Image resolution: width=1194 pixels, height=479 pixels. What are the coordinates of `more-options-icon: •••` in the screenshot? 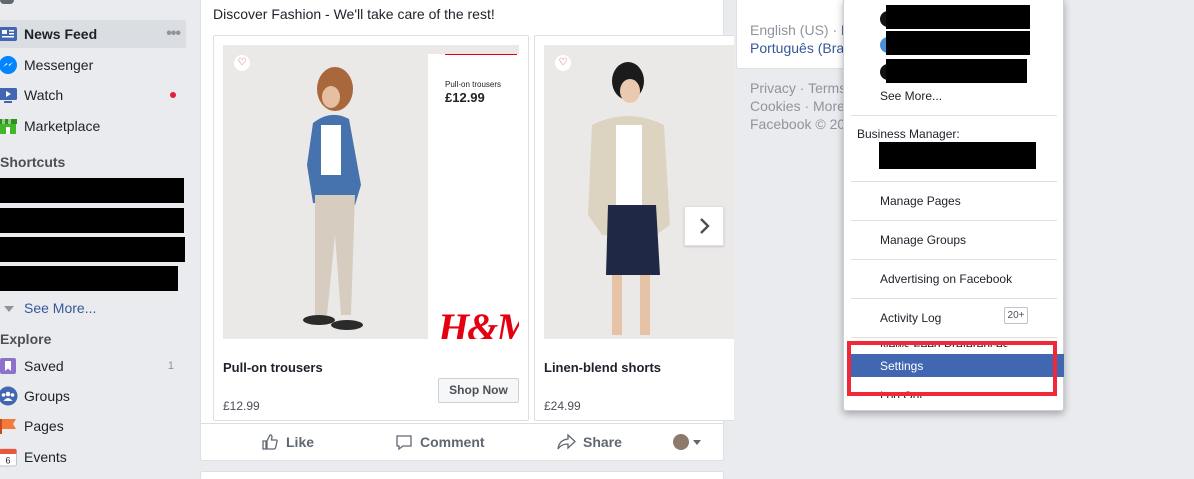 It's located at (173, 34).